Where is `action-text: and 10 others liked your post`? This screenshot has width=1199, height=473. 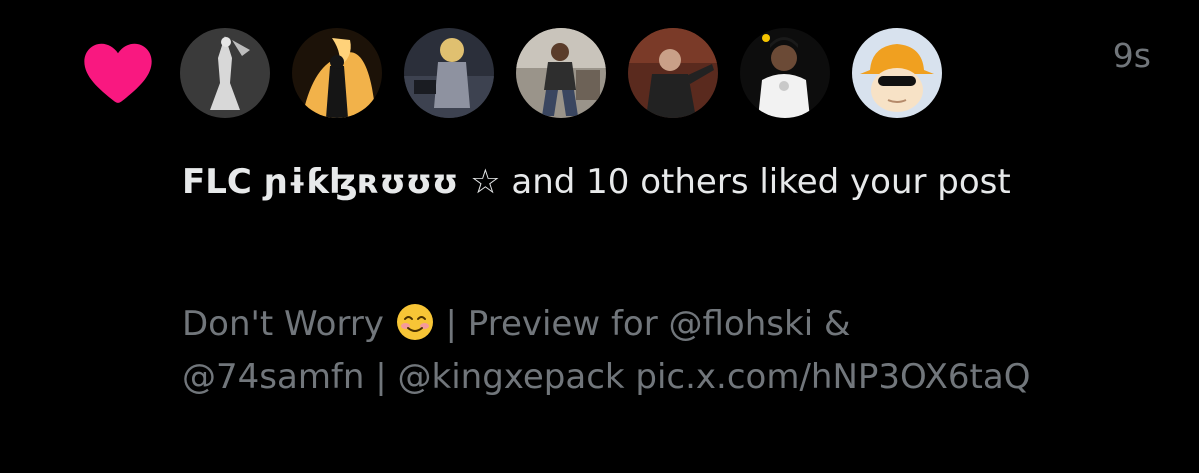
action-text: and 10 others liked your post is located at coordinates (755, 182).